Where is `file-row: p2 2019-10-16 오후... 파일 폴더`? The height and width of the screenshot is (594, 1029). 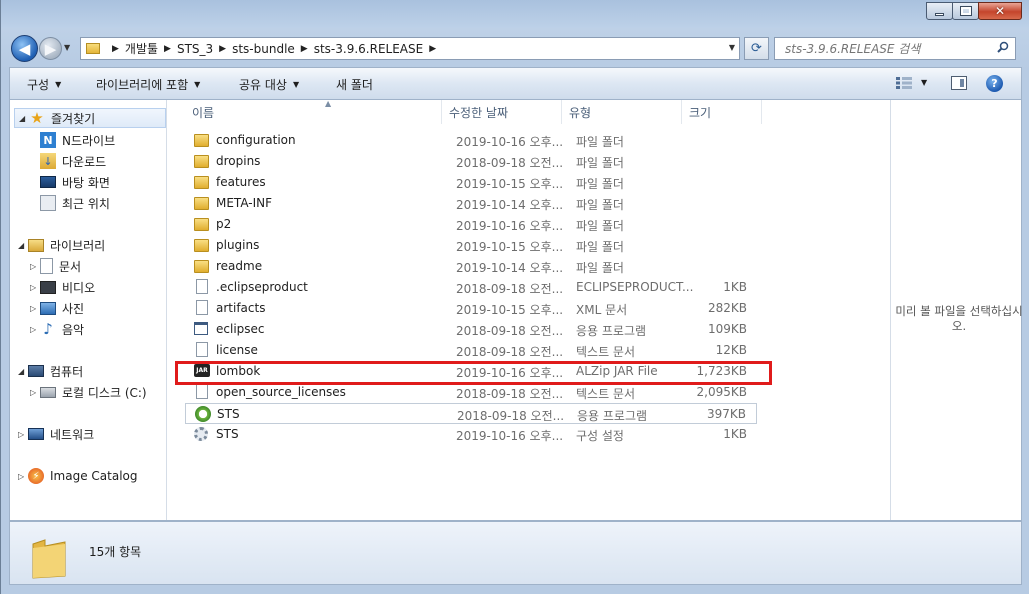 file-row: p2 2019-10-16 오후... 파일 폴더 is located at coordinates (471, 224).